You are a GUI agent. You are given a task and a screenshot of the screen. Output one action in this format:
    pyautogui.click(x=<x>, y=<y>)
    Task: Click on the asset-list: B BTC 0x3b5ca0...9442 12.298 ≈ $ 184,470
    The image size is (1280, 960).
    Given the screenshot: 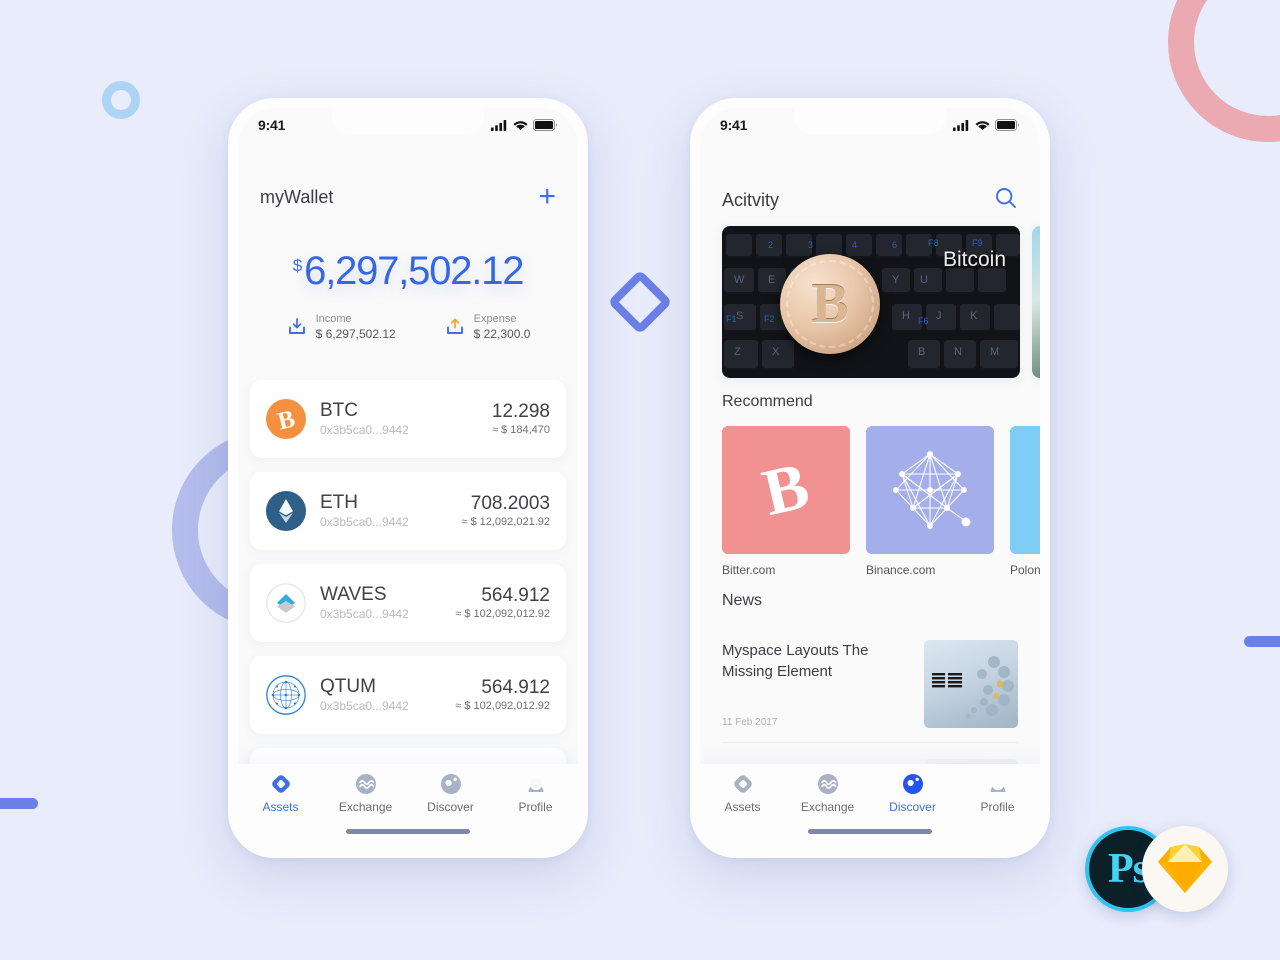 What is the action you would take?
    pyautogui.click(x=408, y=580)
    